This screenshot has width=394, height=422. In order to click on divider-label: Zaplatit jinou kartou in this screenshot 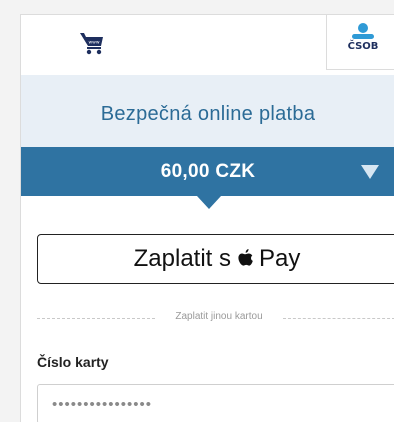, I will do `click(219, 316)`.